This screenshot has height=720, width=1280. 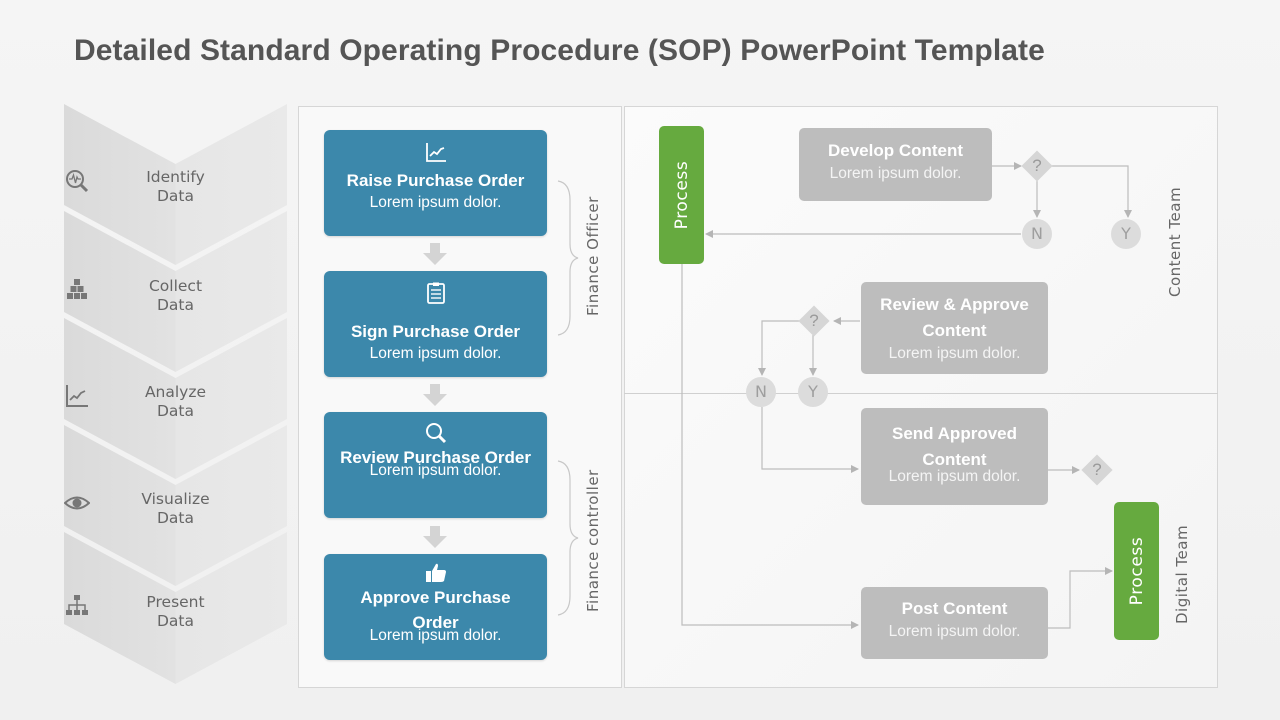 What do you see at coordinates (435, 465) in the screenshot?
I see `review-purchase-order-box: Review Purchase Order Lorem ipsum dolor.` at bounding box center [435, 465].